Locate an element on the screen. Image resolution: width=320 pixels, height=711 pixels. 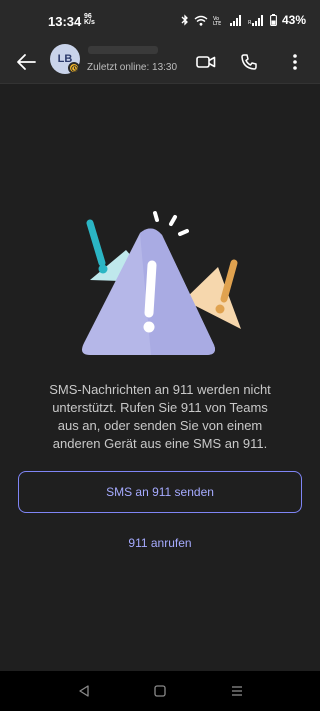
signal-icon is located at coordinates (235, 20).